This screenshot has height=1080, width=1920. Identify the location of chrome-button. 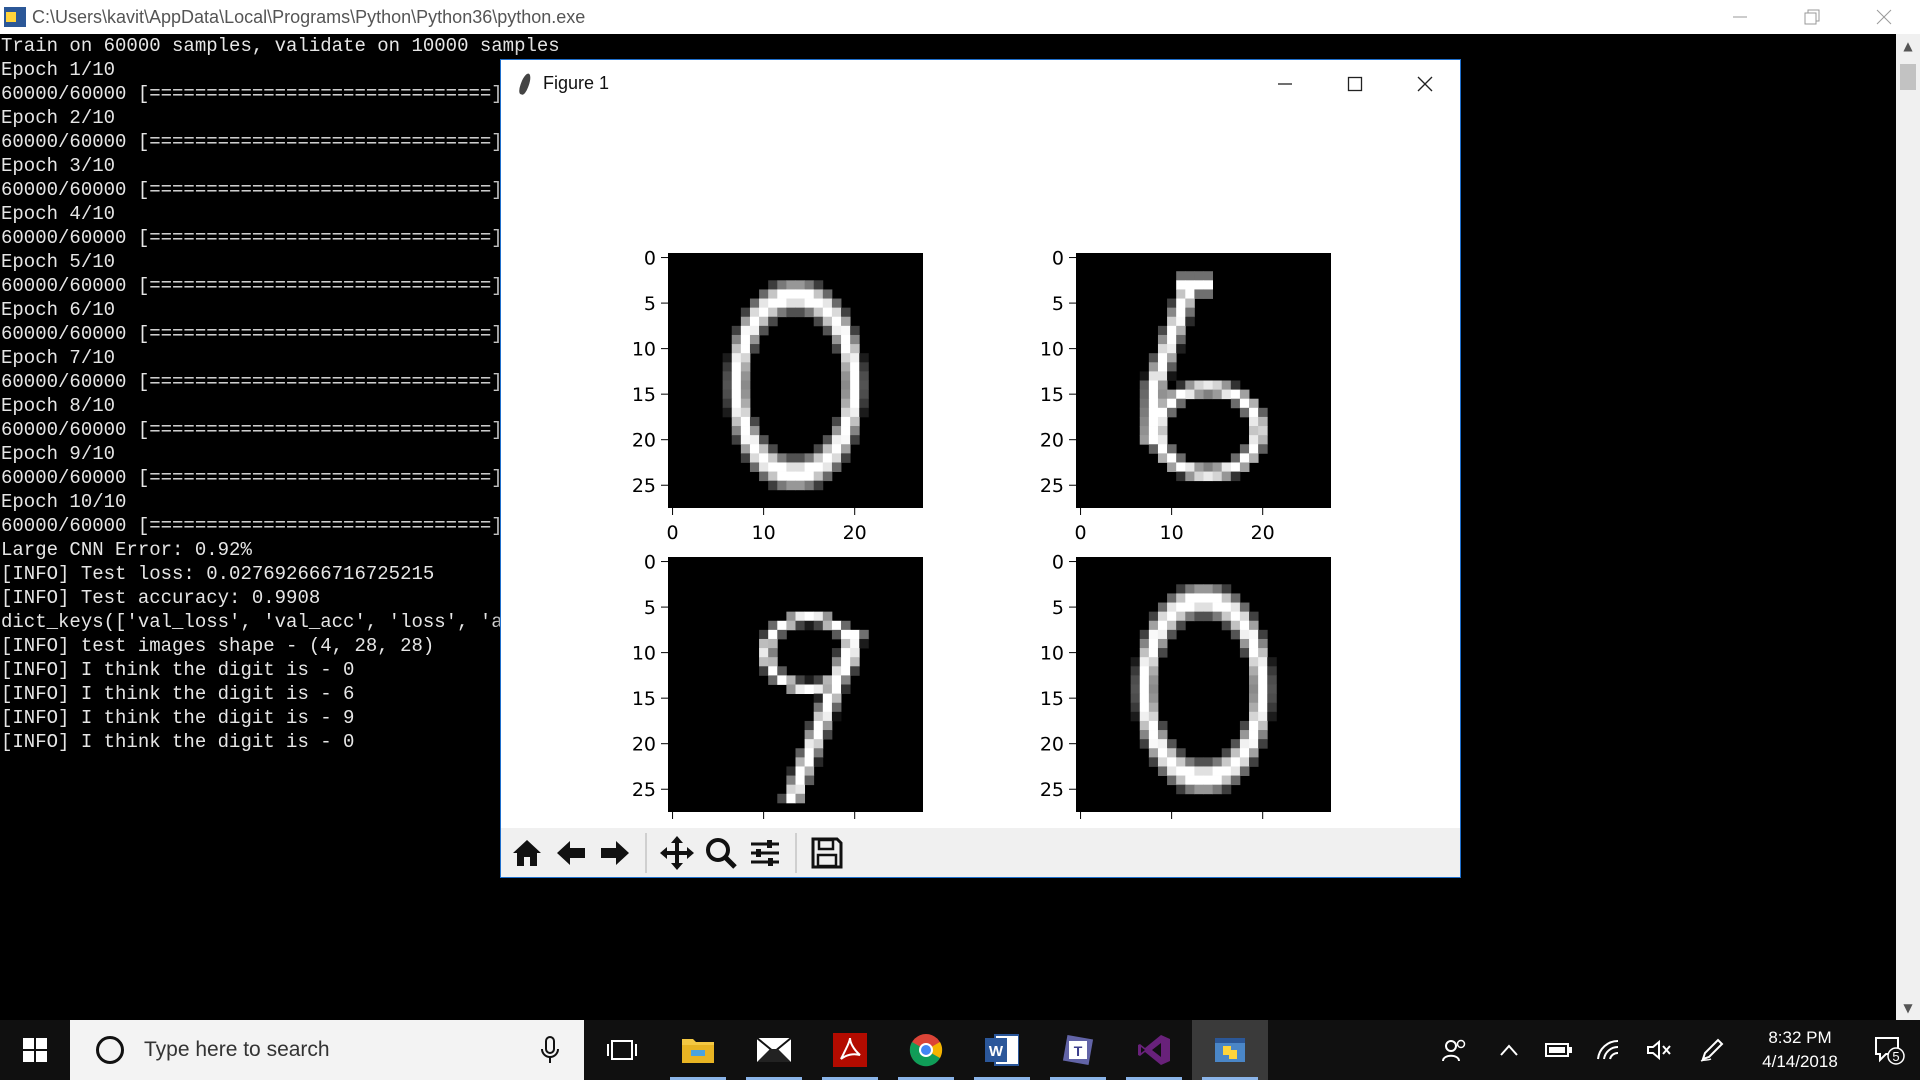
(926, 1050).